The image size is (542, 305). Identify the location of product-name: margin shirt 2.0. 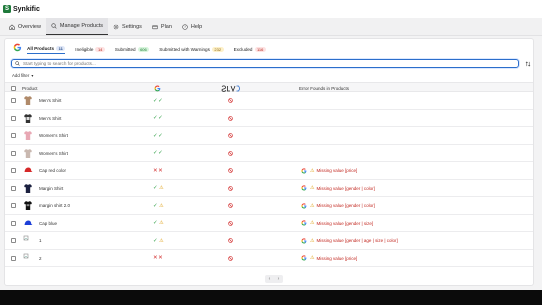
(54, 205).